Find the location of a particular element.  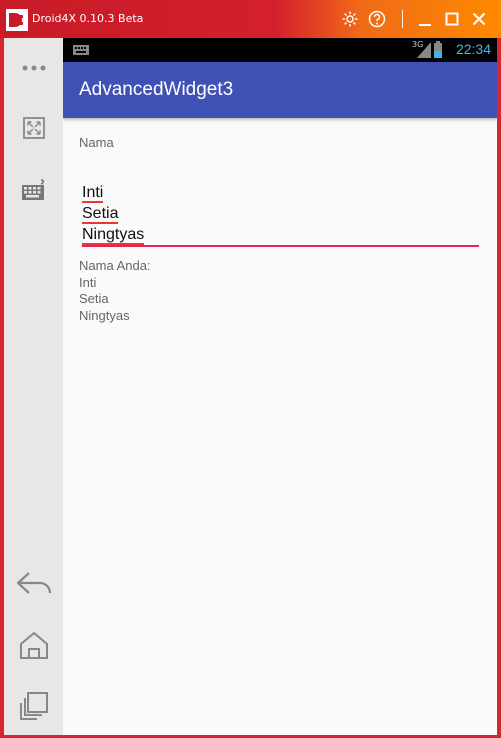

input-underline is located at coordinates (280, 246).